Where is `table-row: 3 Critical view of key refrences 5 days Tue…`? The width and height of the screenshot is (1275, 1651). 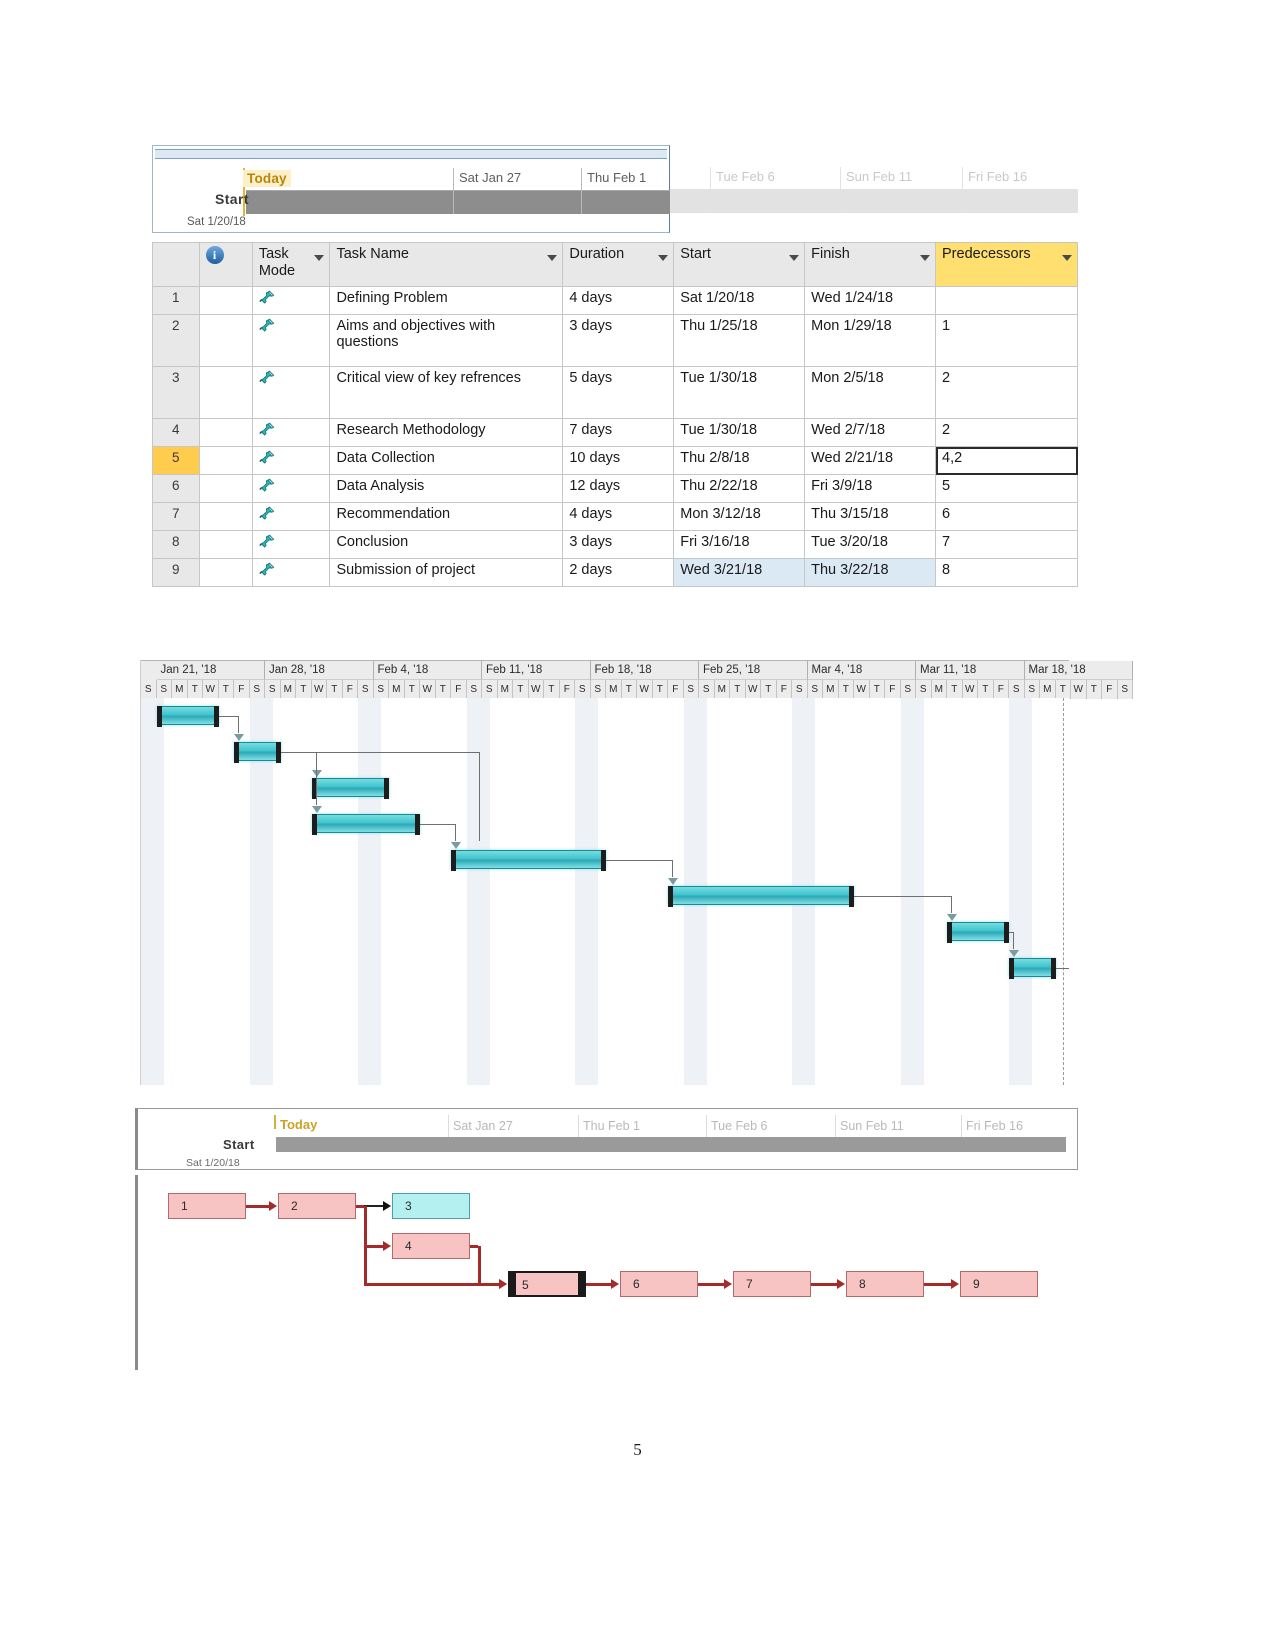 table-row: 3 Critical view of key refrences 5 days Tue… is located at coordinates (615, 392).